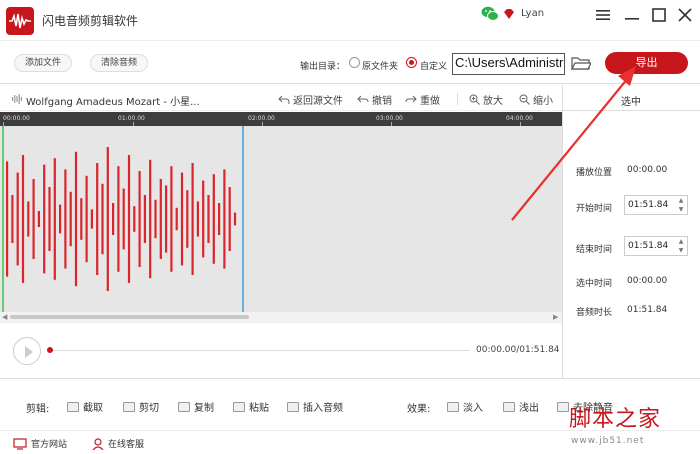 This screenshot has height=454, width=700. I want to click on start-time-stepper: 01:51.84 ▲ ▼, so click(656, 205).